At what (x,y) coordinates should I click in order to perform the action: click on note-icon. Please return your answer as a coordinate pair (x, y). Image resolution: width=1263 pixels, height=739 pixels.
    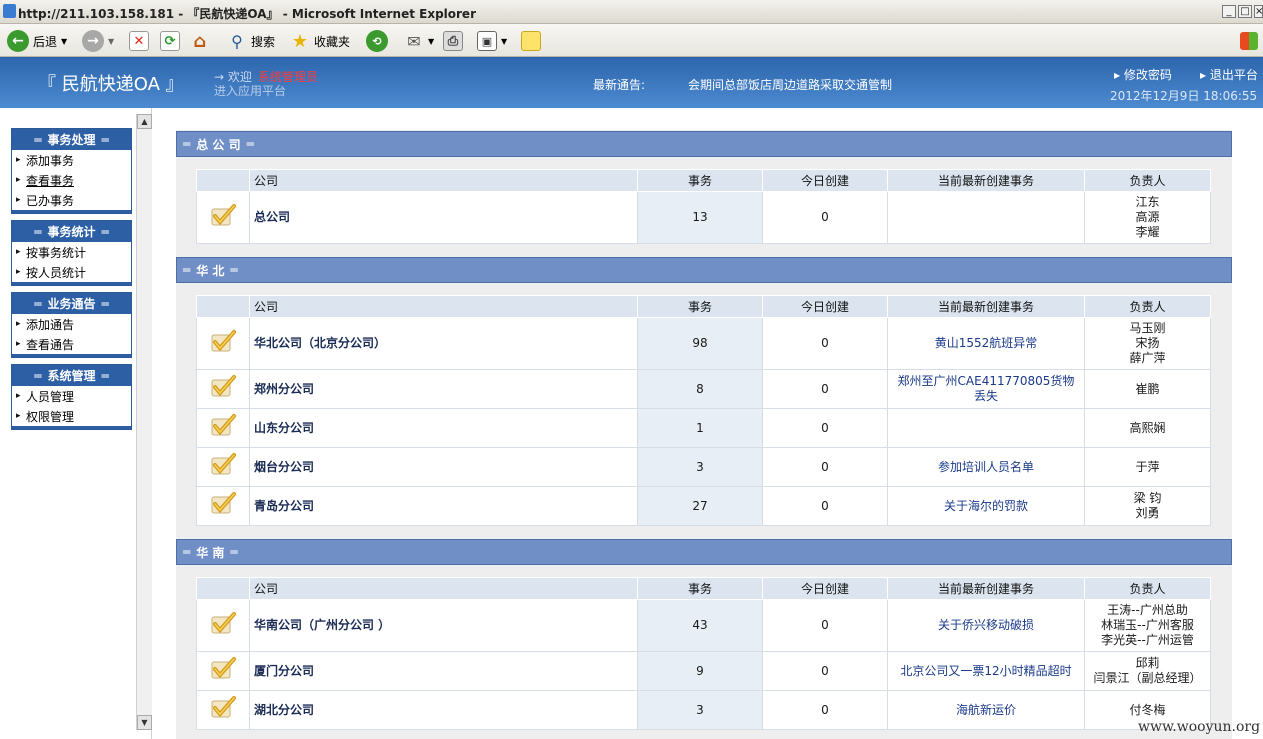
    Looking at the image, I should click on (531, 41).